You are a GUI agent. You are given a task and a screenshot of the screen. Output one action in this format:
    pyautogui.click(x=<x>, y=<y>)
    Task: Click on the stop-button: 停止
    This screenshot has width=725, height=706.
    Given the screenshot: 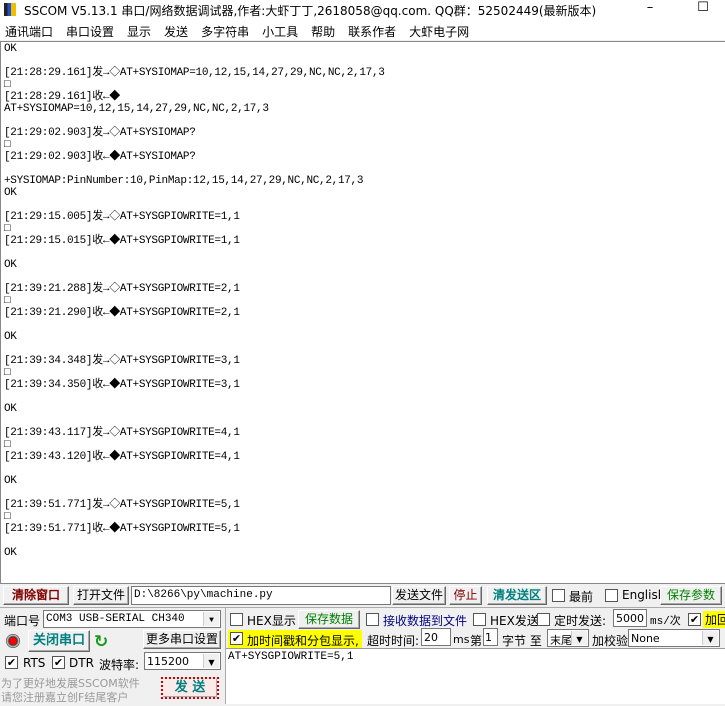 What is the action you would take?
    pyautogui.click(x=465, y=595)
    